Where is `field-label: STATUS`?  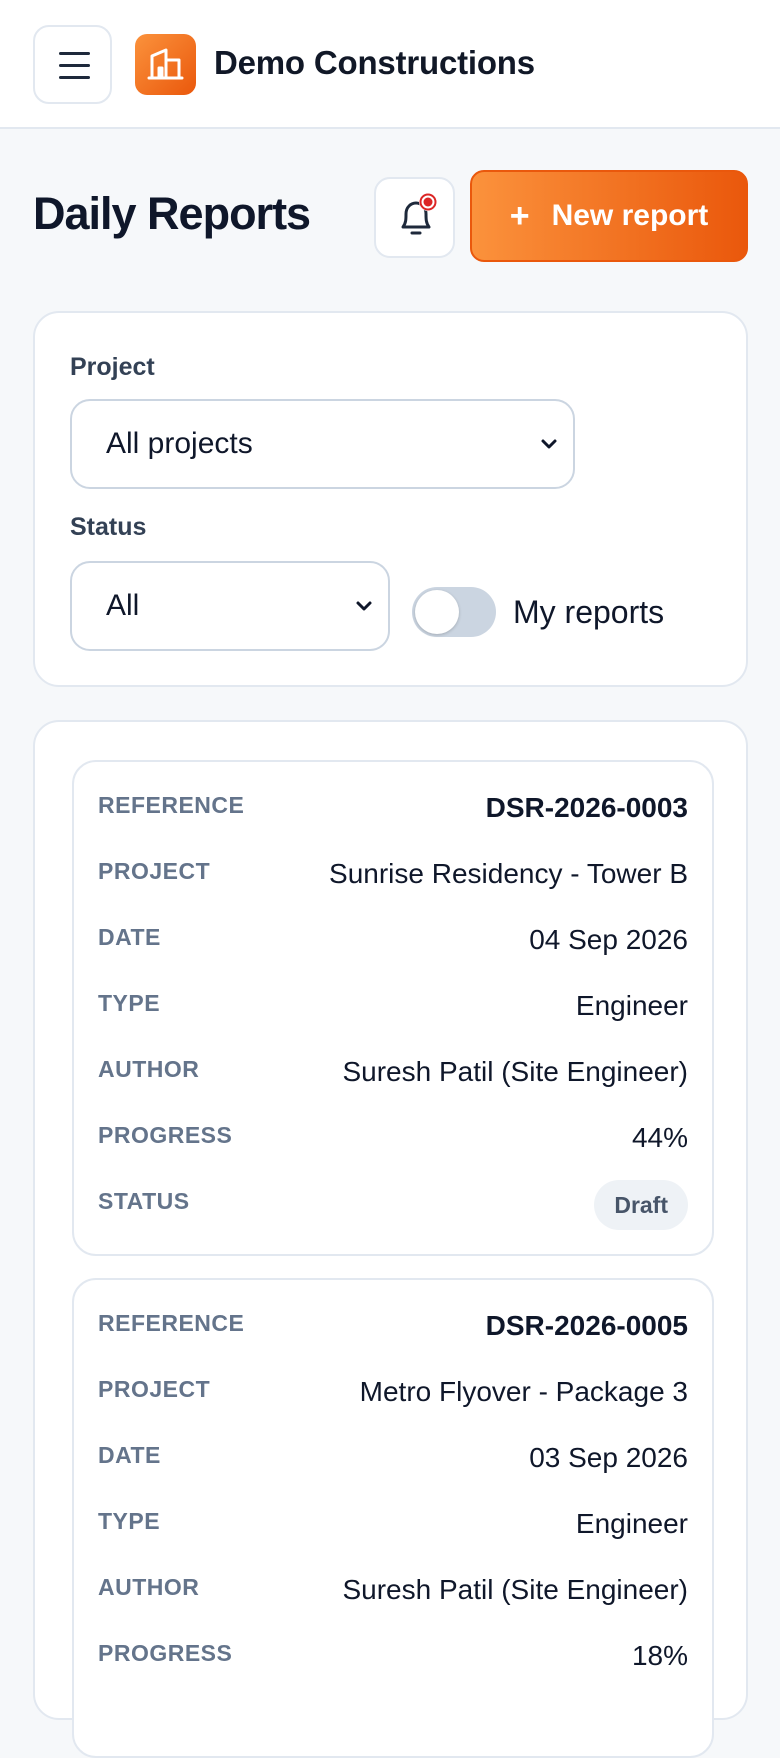 field-label: STATUS is located at coordinates (144, 1201).